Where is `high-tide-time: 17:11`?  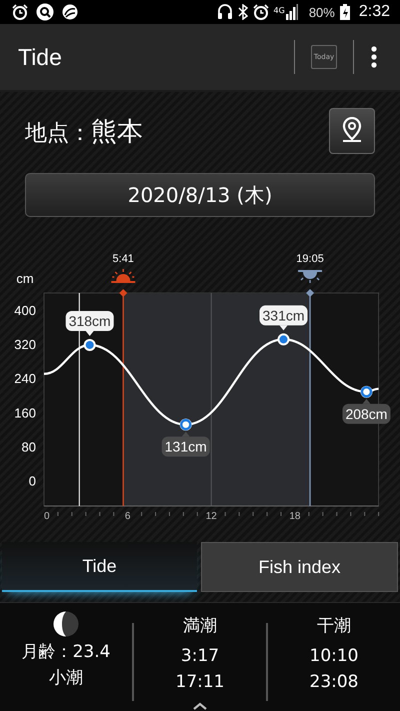 high-tide-time: 17:11 is located at coordinates (200, 682).